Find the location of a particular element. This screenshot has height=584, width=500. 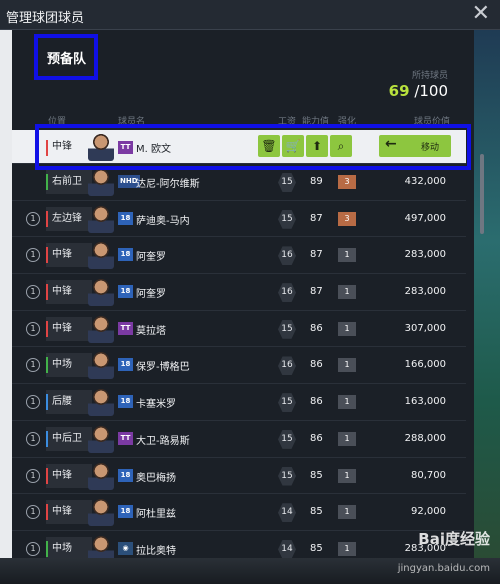

column-header-position: 位置 is located at coordinates (57, 122).